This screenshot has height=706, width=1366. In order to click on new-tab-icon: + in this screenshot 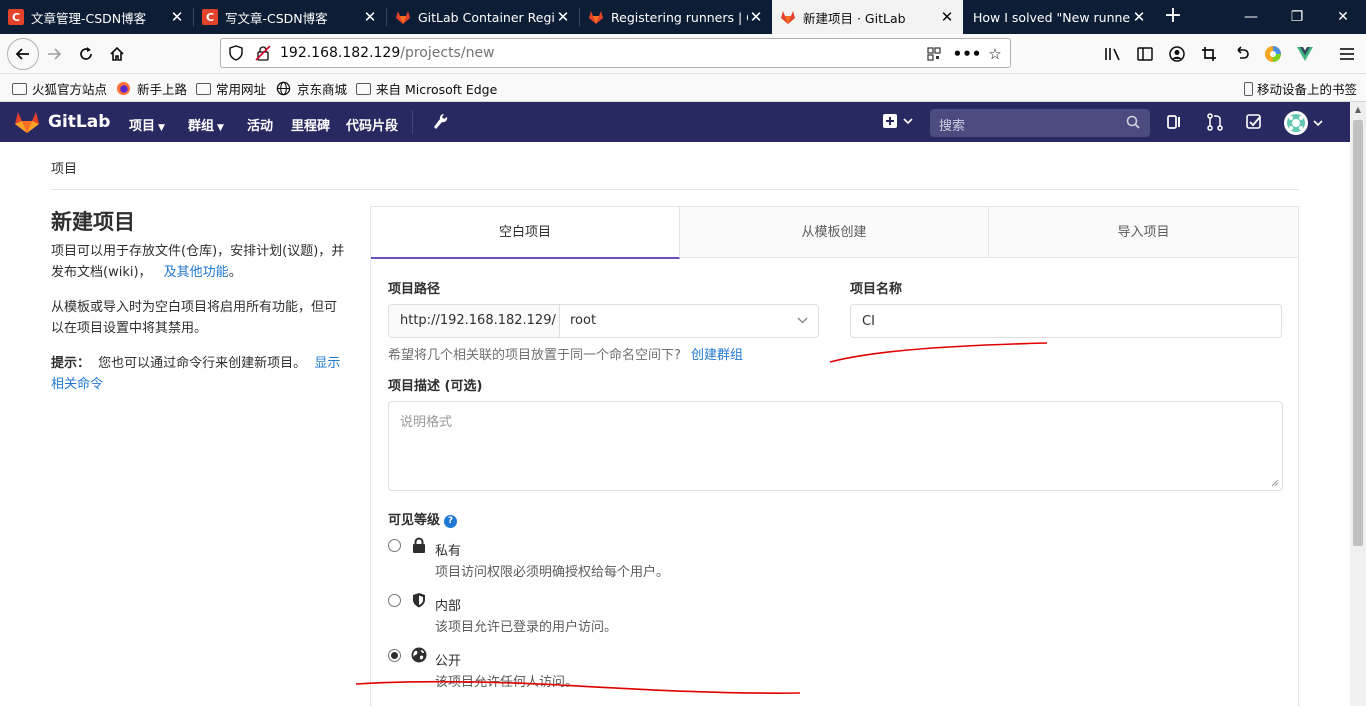, I will do `click(1173, 17)`.